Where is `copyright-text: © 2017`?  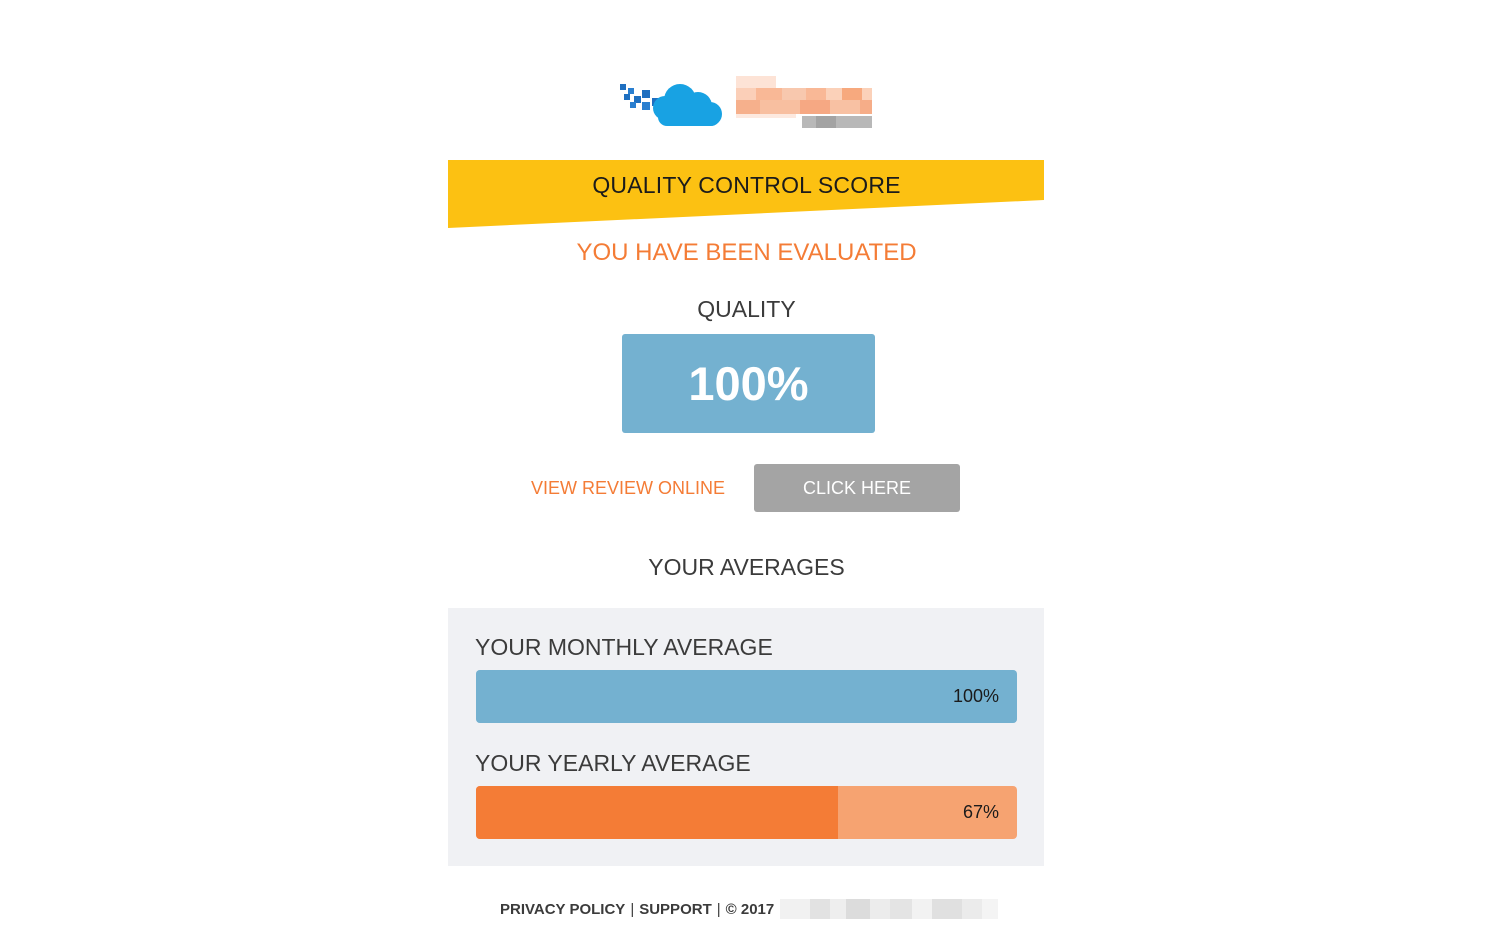
copyright-text: © 2017 is located at coordinates (750, 909).